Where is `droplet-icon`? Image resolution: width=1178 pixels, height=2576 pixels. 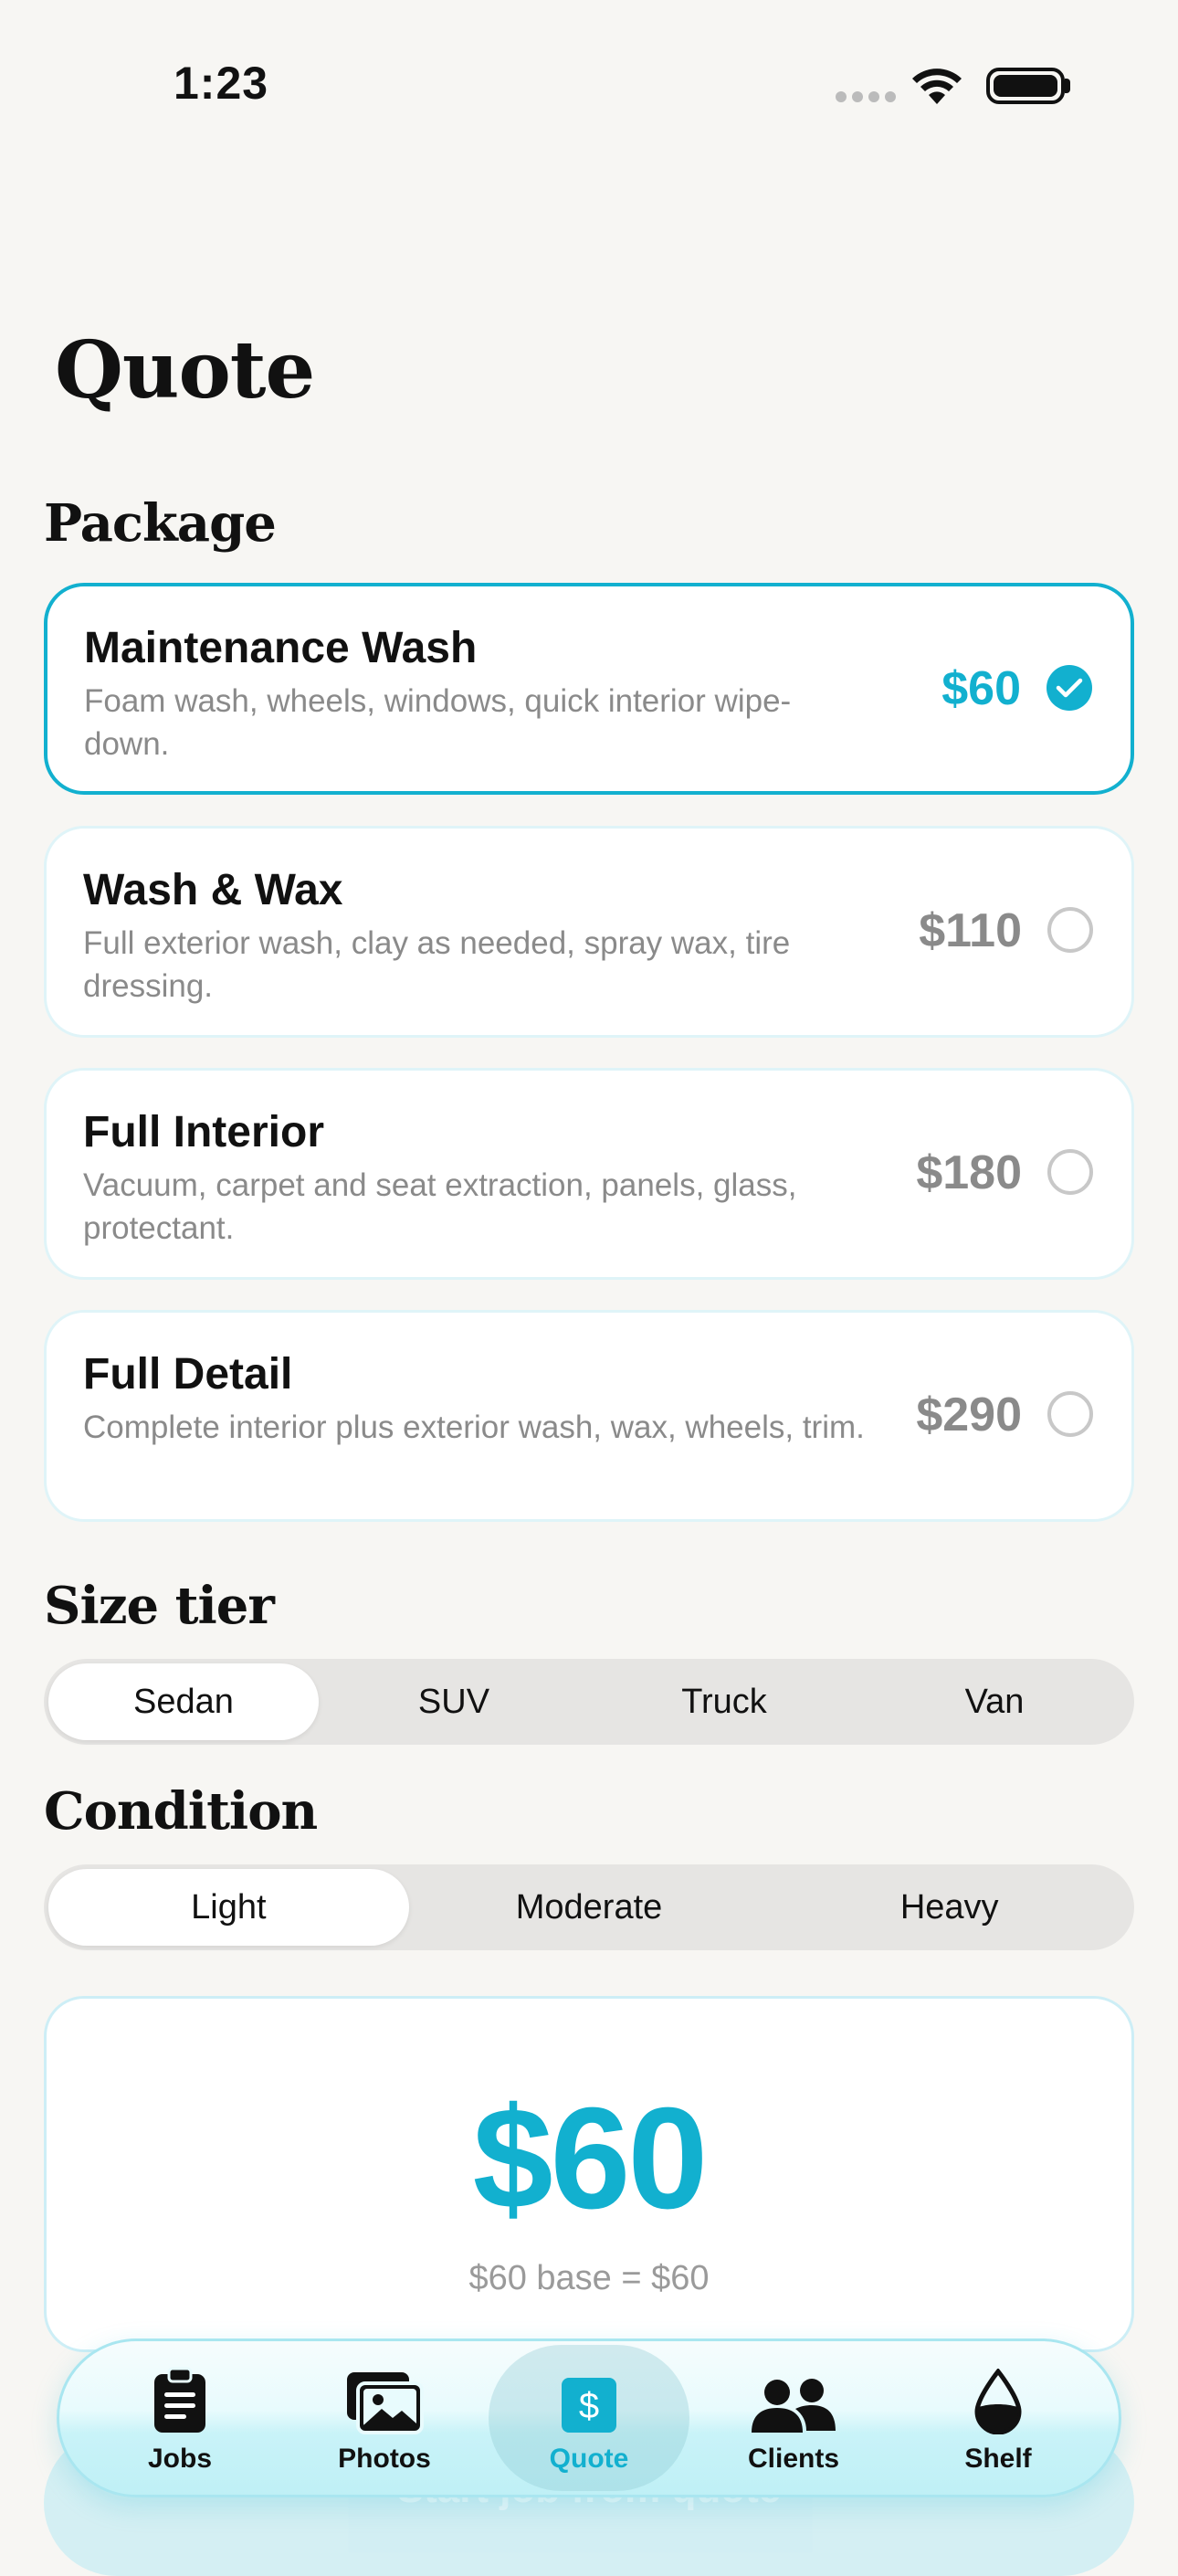
droplet-icon is located at coordinates (998, 2397).